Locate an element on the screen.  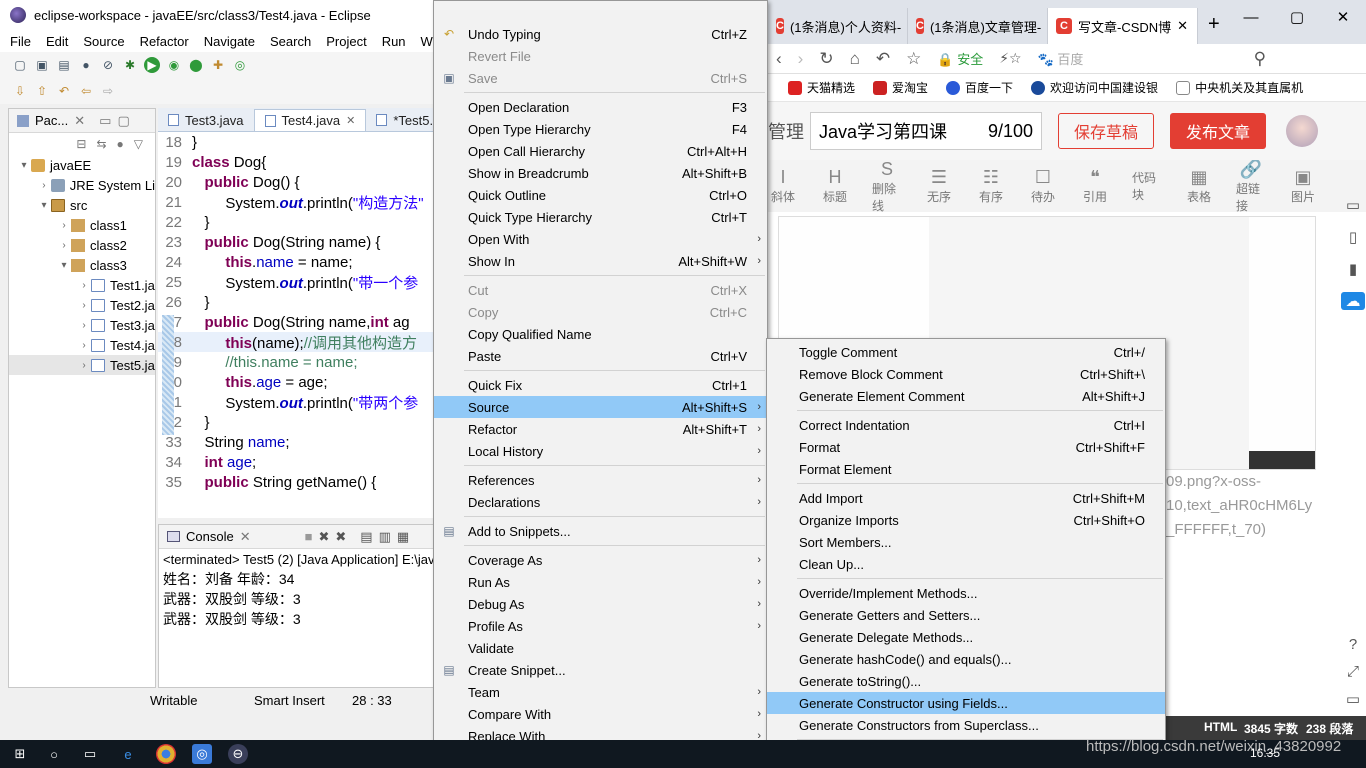
toolbar-button: I 斜体 is located at coordinates (783, 186).